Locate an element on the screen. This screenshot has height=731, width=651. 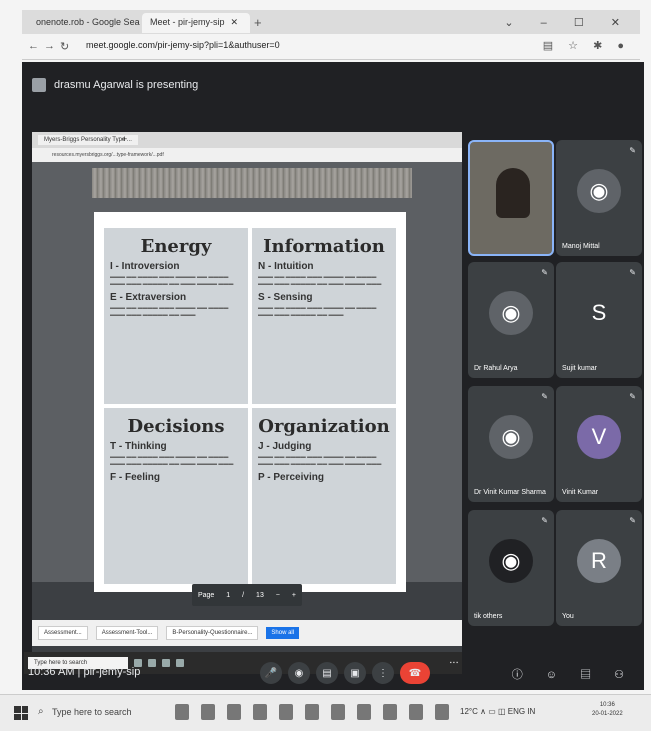
meet-side-icons: ⓘ ☺ ▤ ⚇ is located at coordinates (573, 674).